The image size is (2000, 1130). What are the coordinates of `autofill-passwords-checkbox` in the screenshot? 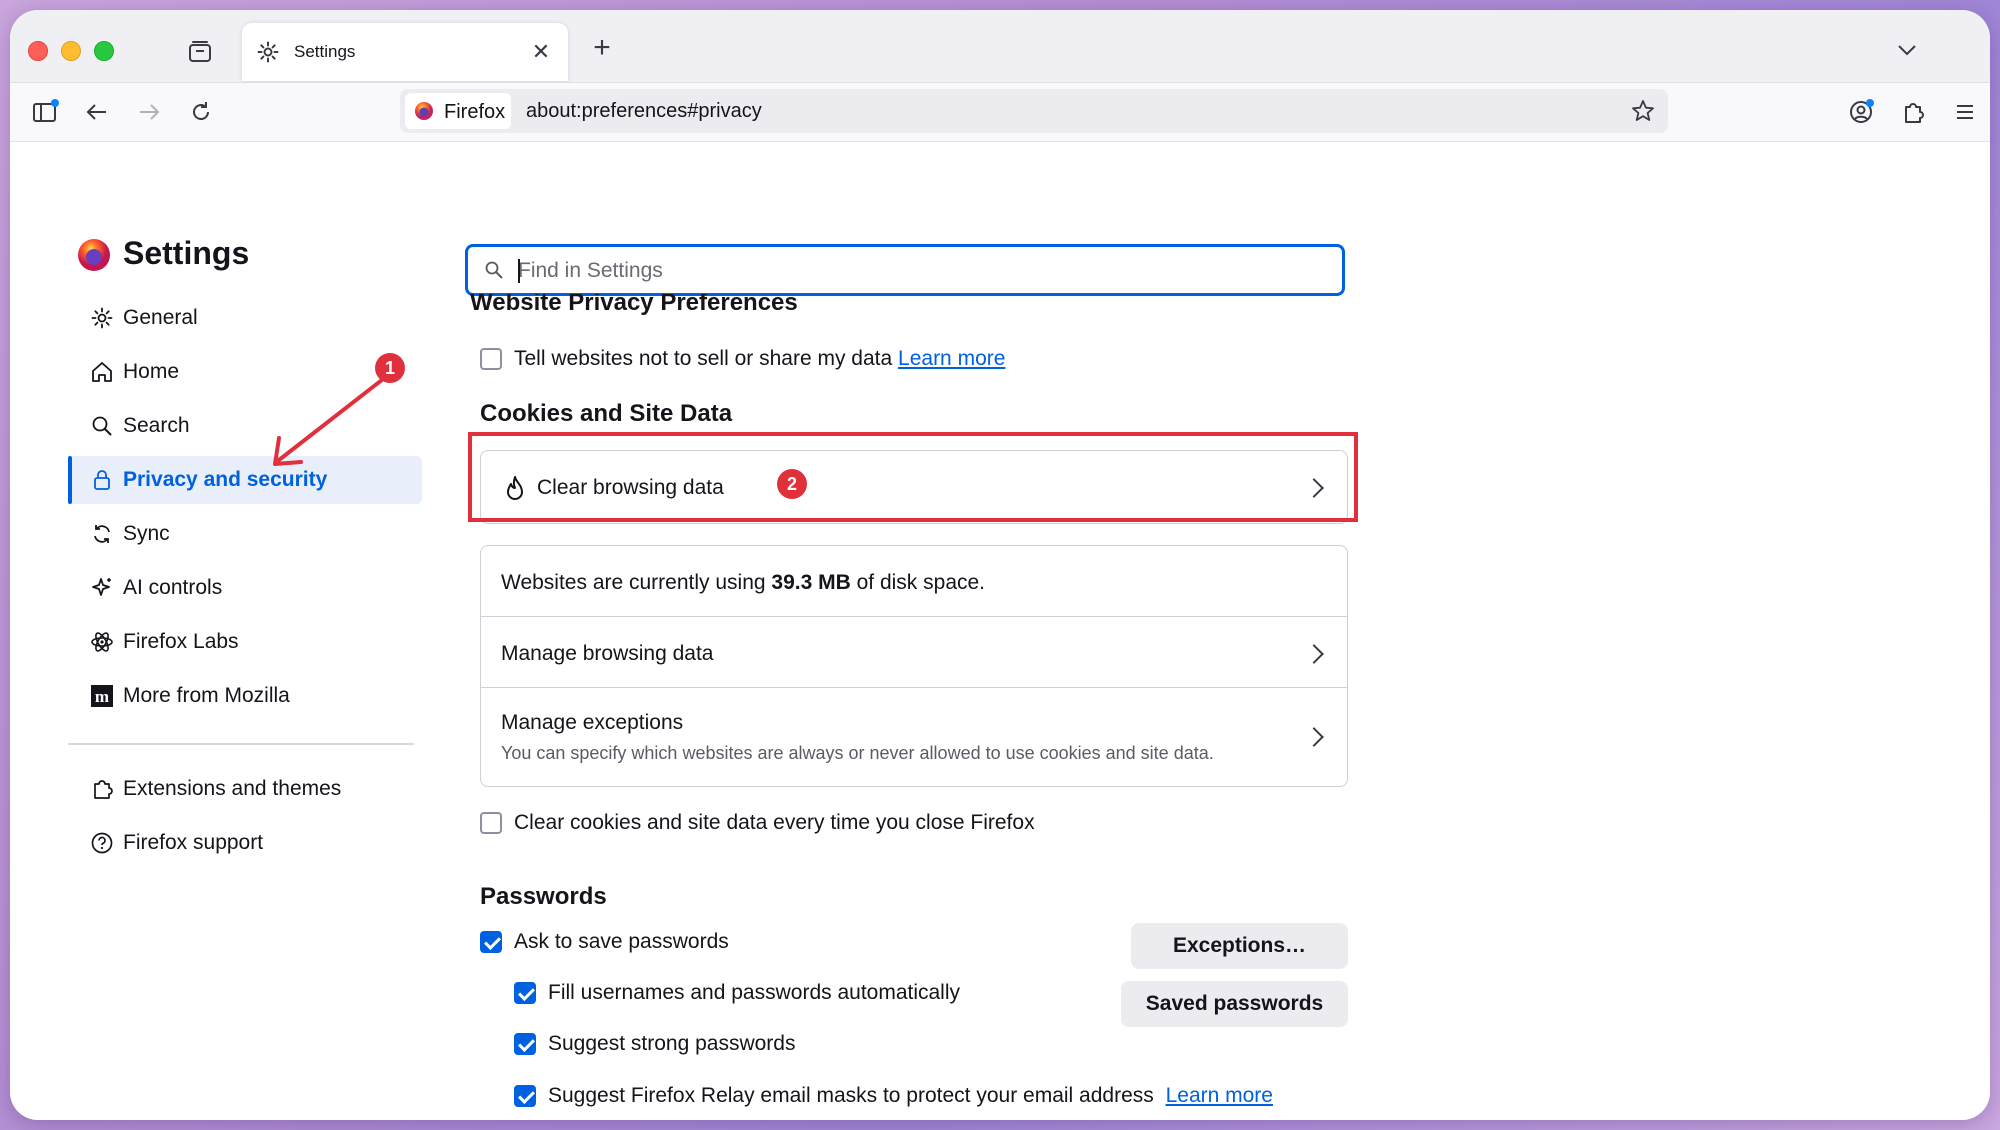 It's located at (525, 993).